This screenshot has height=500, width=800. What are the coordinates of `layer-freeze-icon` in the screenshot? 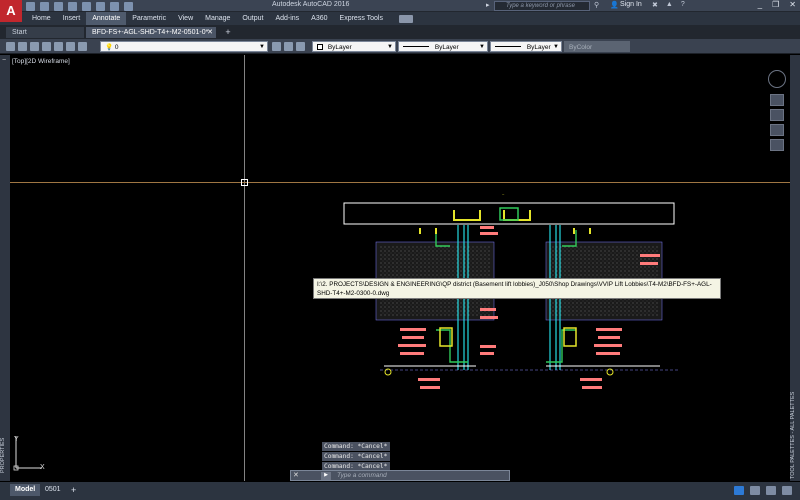 It's located at (82, 46).